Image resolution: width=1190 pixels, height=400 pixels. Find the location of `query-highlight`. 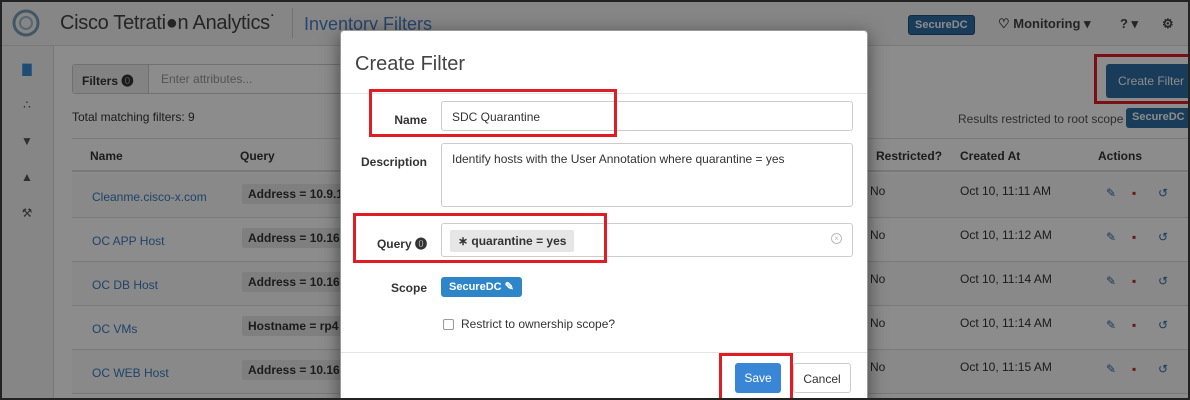

query-highlight is located at coordinates (480, 238).